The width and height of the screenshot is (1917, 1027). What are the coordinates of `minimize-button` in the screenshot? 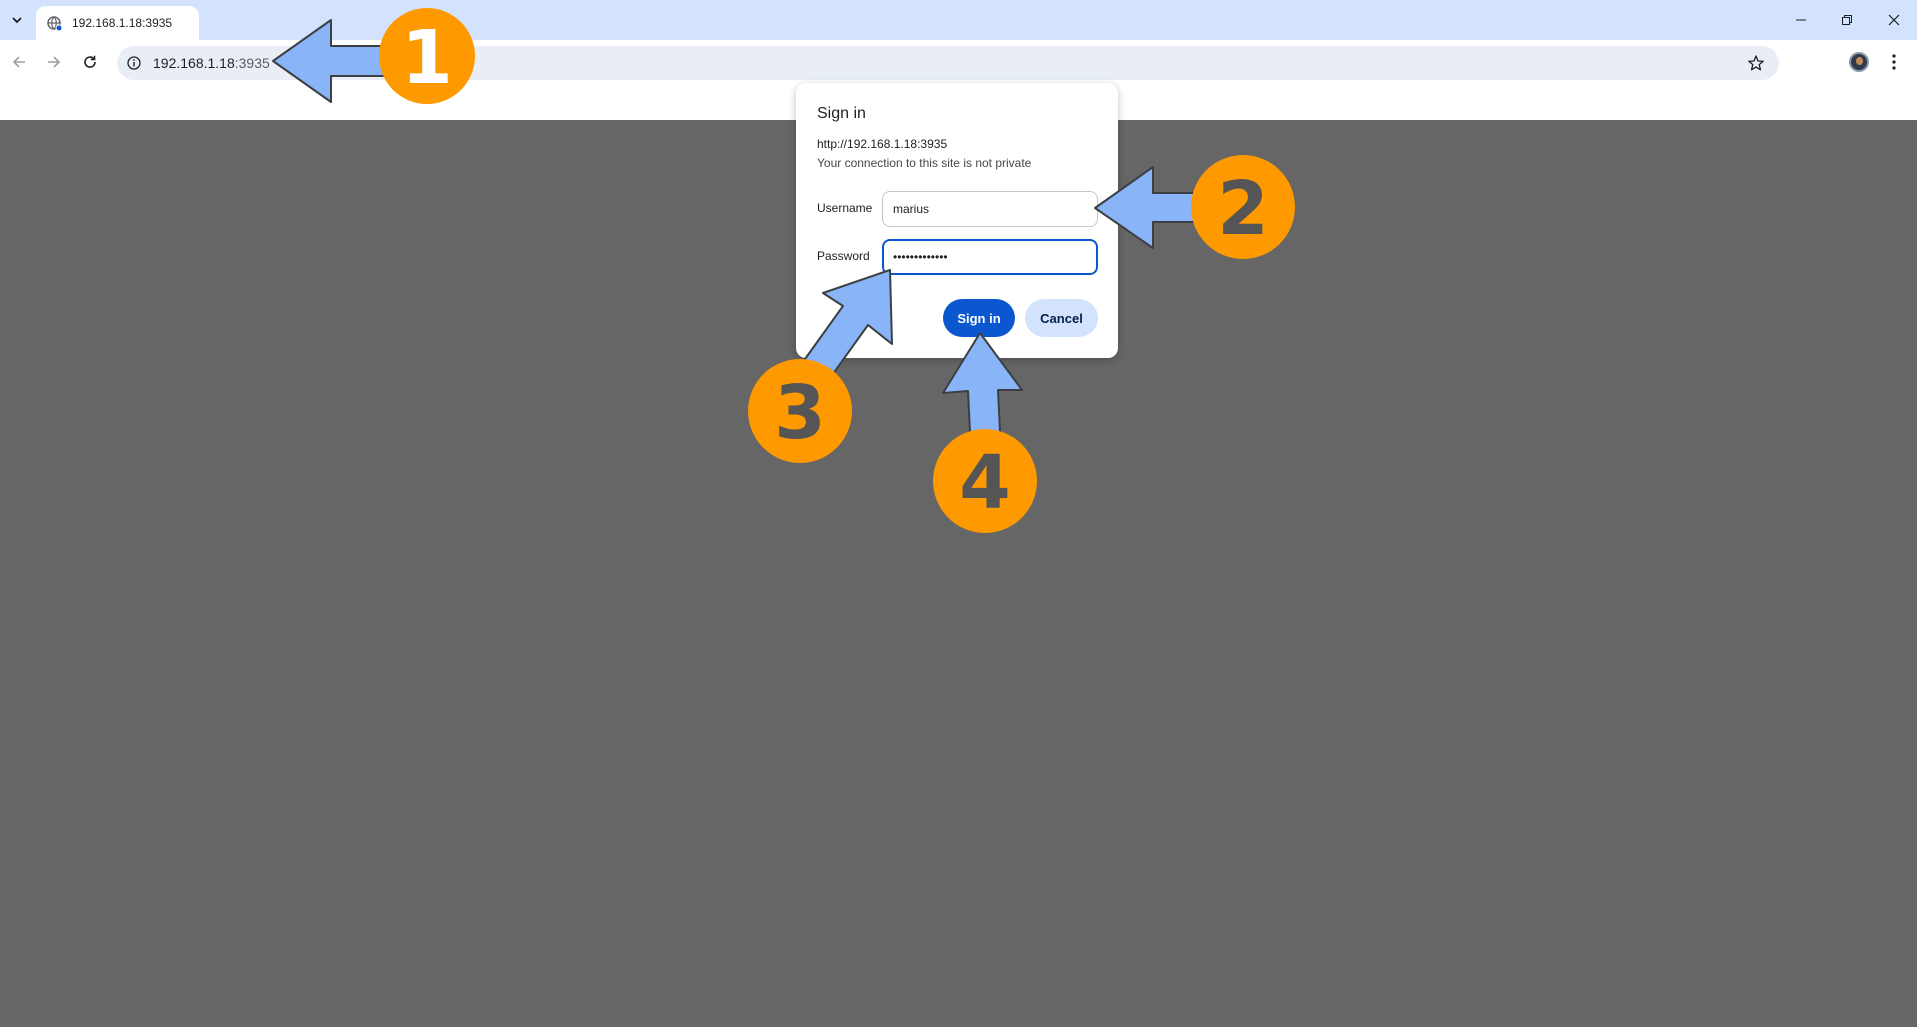 It's located at (1801, 20).